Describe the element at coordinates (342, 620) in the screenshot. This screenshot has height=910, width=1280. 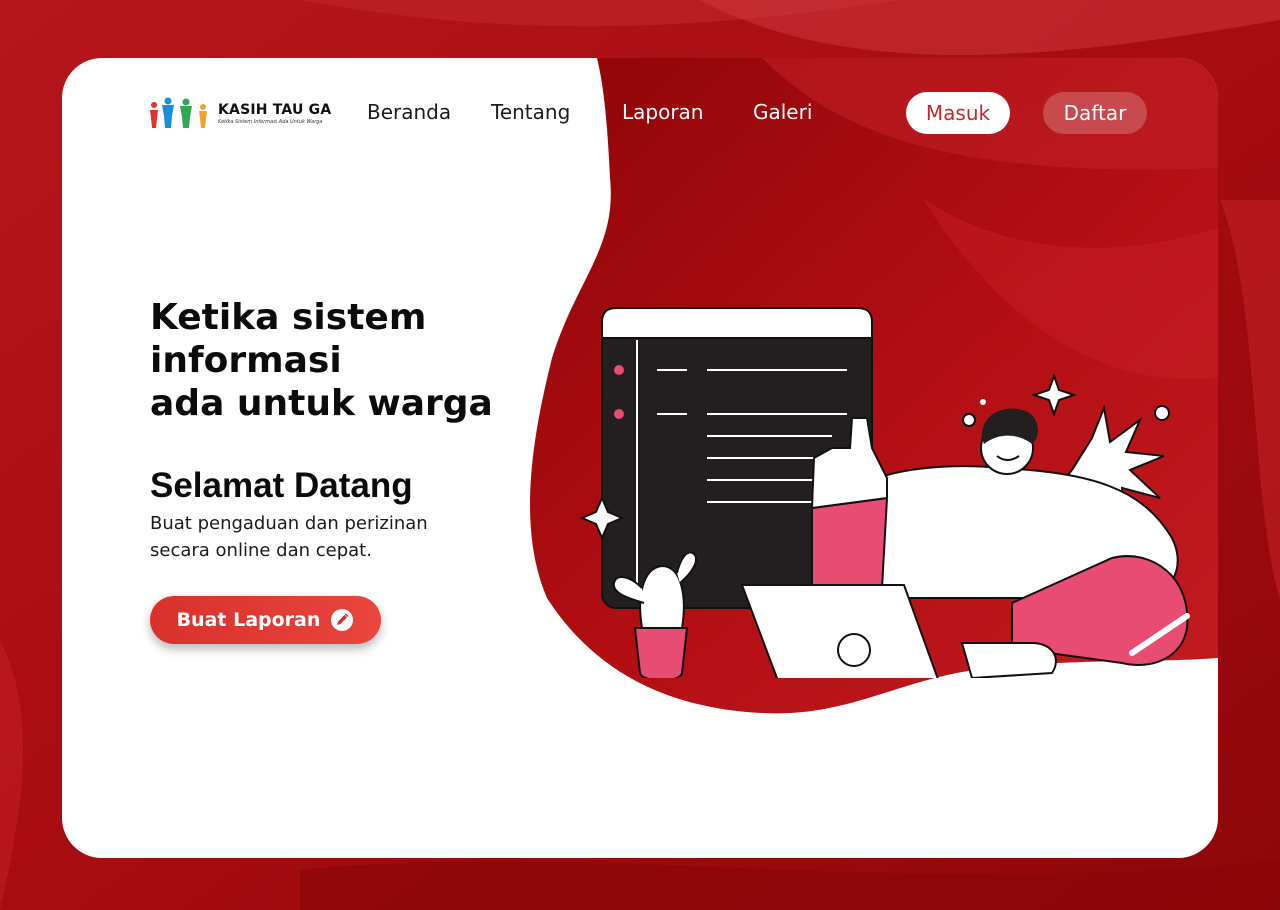
I see `pencil-icon` at that location.